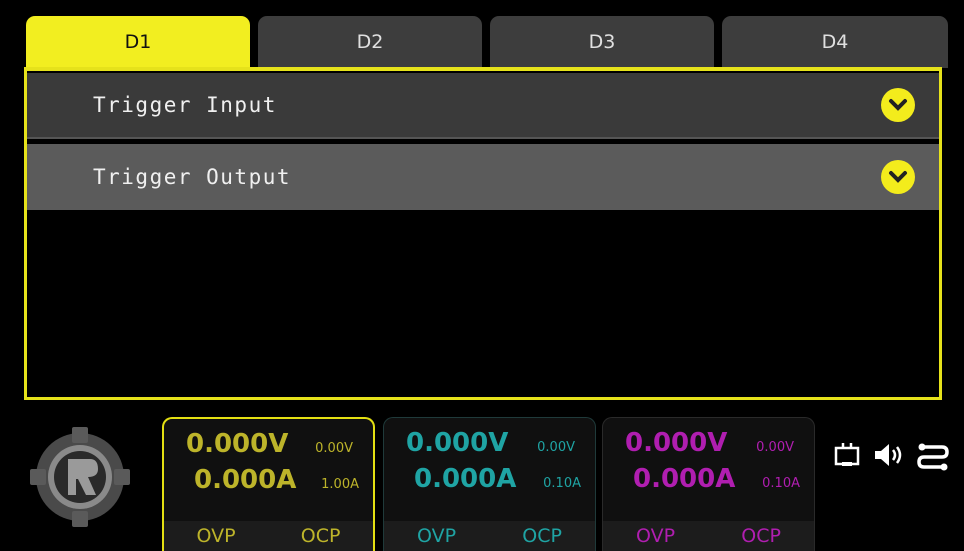 This screenshot has width=964, height=551. What do you see at coordinates (487, 42) in the screenshot?
I see `tab-bar: D1 D2 D3 D4` at bounding box center [487, 42].